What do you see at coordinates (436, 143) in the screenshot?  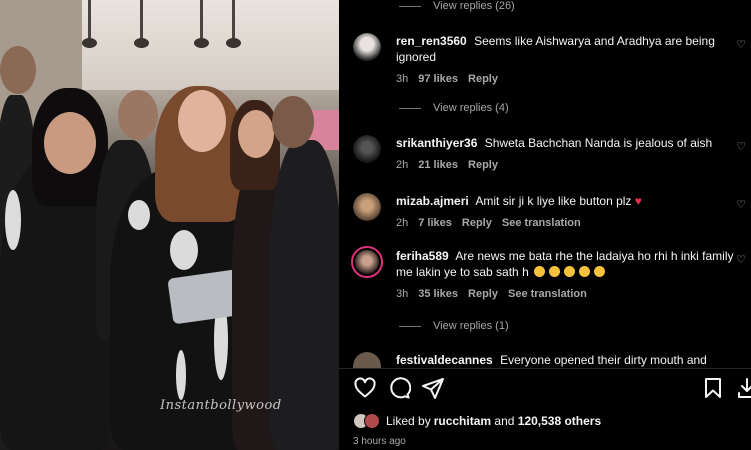 I see `comment-username: srikanthiyer36` at bounding box center [436, 143].